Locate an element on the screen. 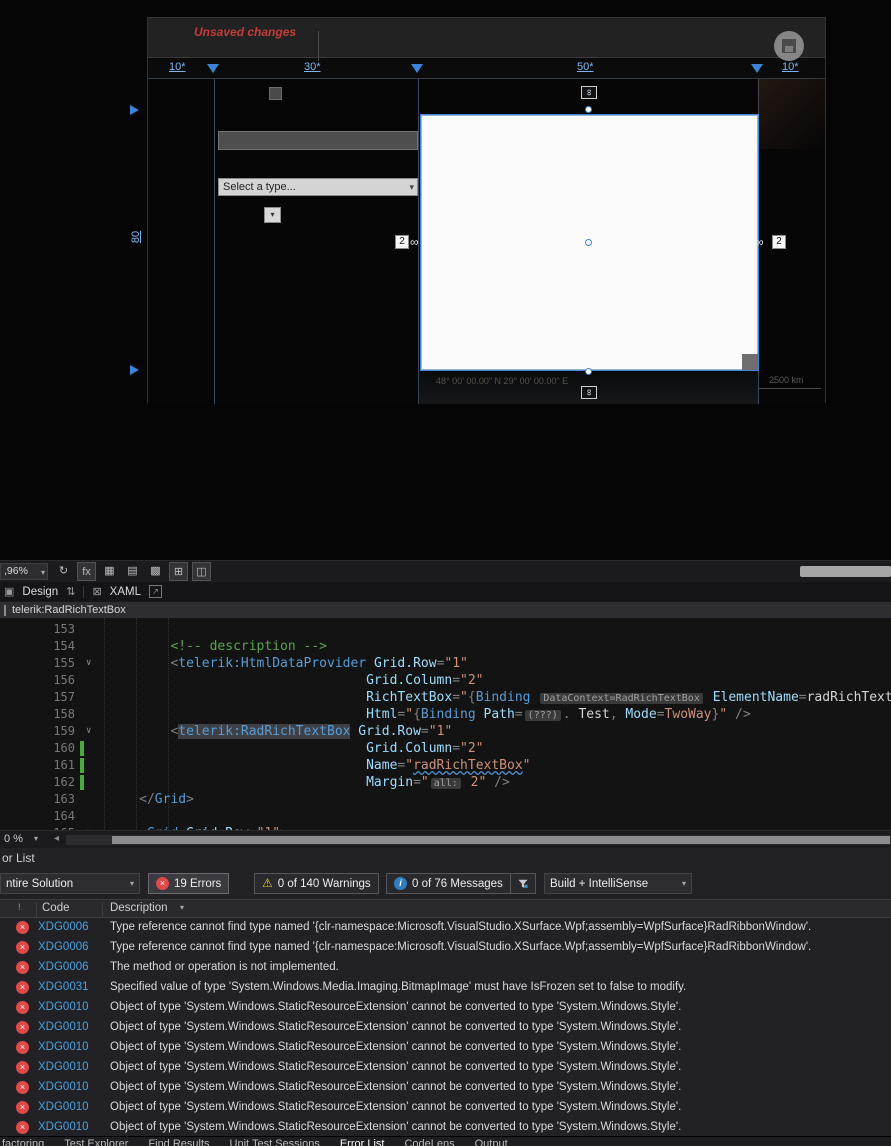  source-filter-dropdown: Build + IntelliSense ▾ is located at coordinates (618, 883).